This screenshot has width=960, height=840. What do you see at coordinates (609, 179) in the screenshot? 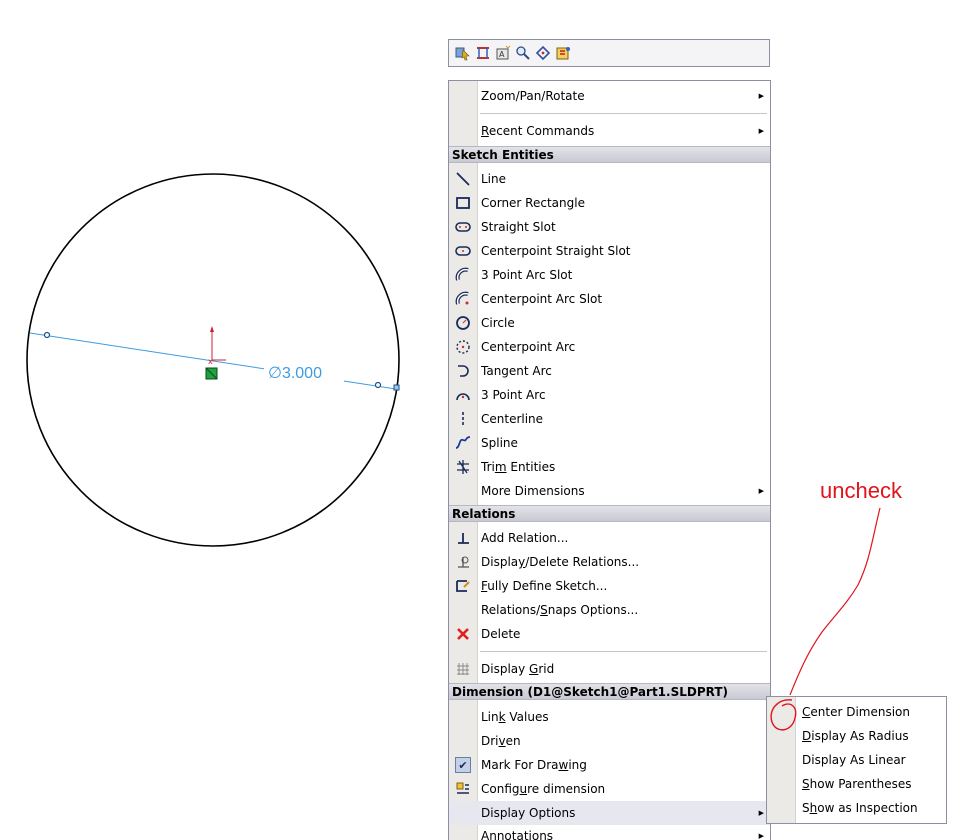
I see `menu-item-line: Line` at bounding box center [609, 179].